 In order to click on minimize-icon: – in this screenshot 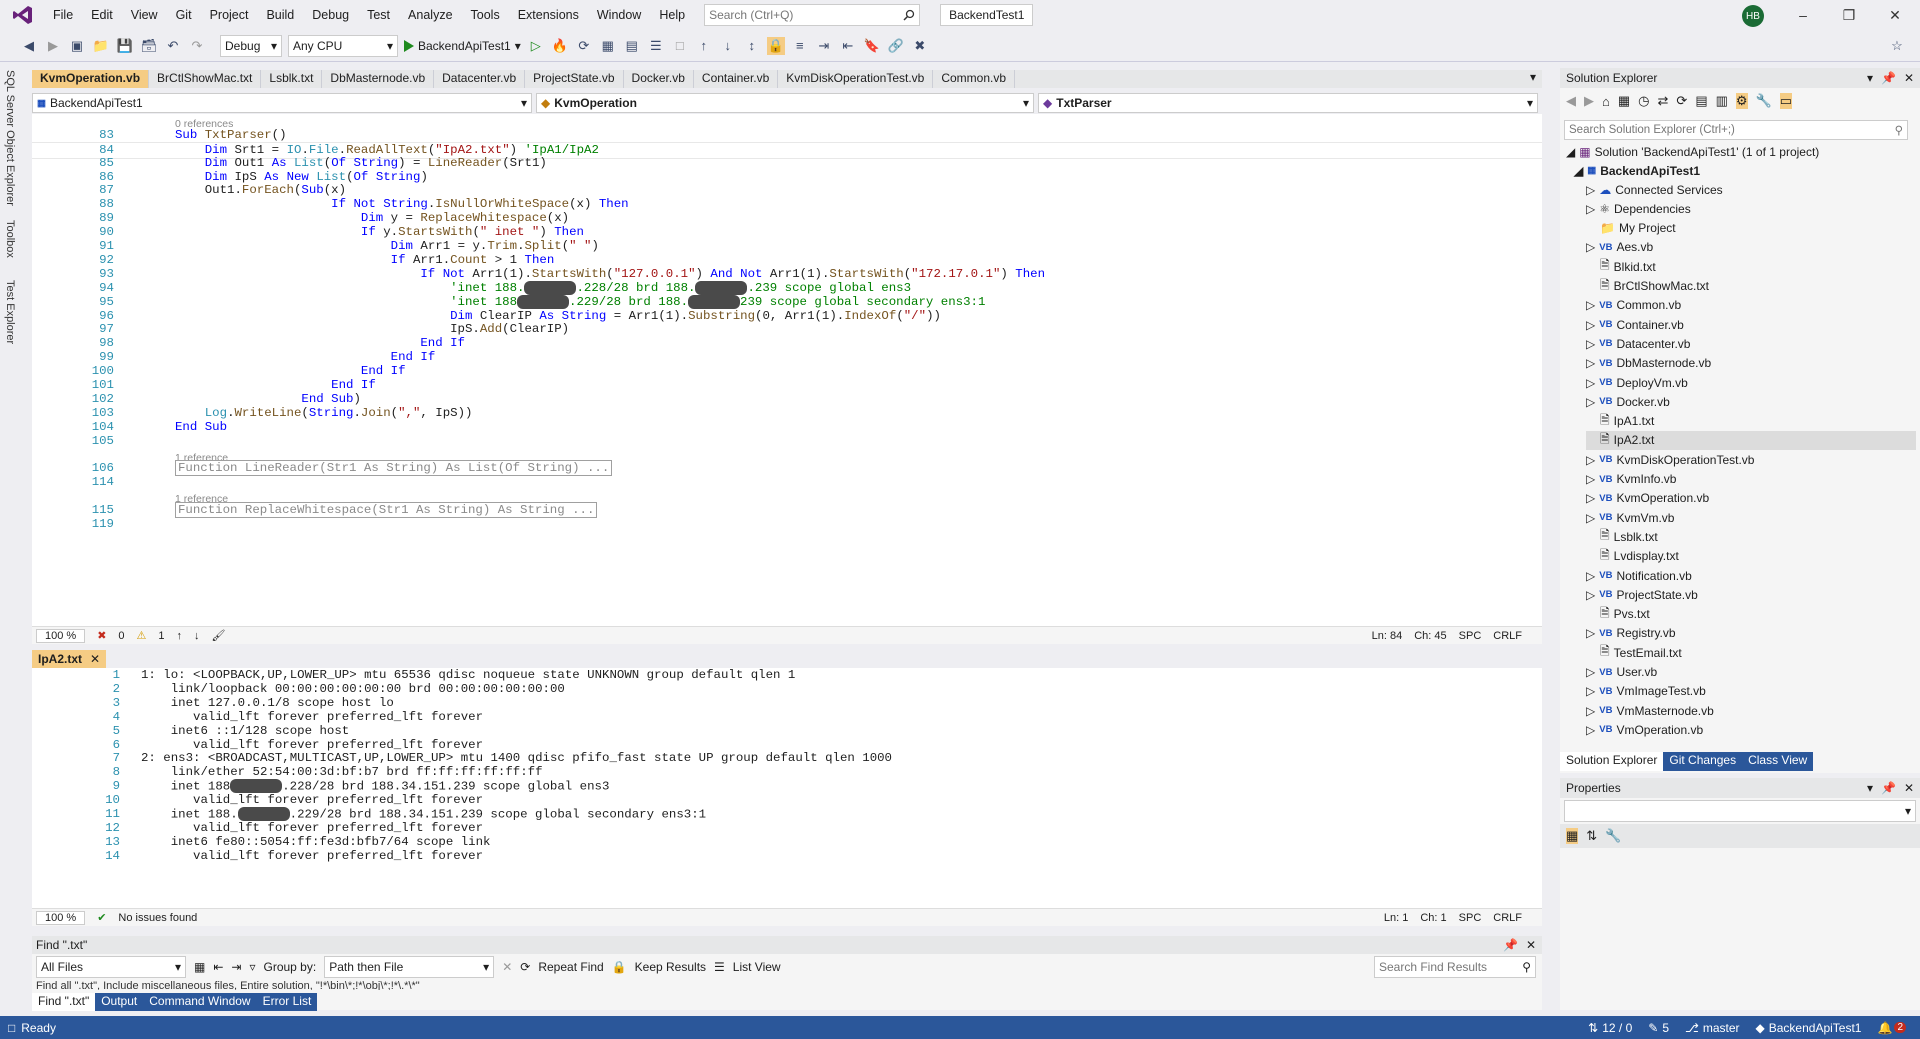, I will do `click(1803, 15)`.